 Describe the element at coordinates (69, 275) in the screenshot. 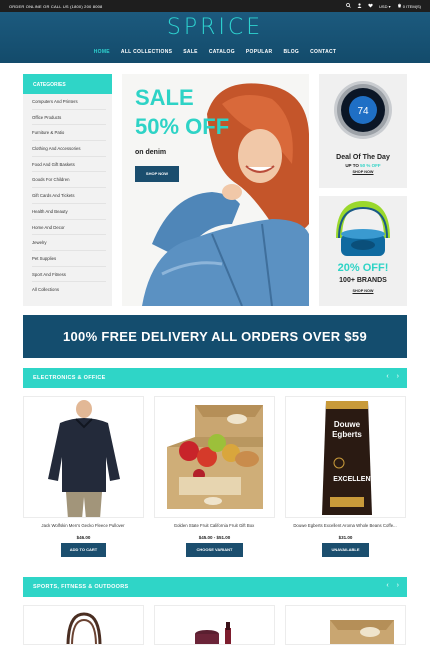

I see `category-item: Sport And Fitness` at that location.